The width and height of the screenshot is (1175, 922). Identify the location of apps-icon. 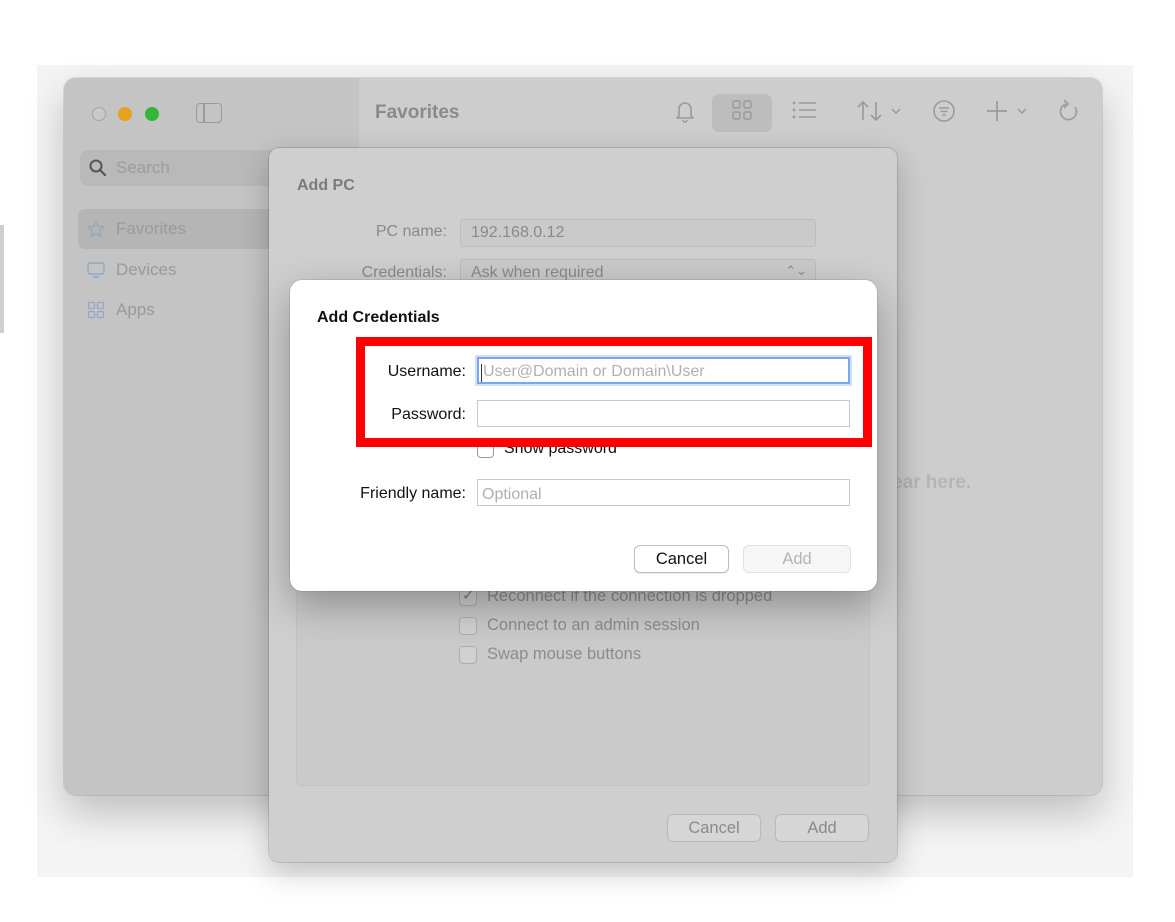
(96, 310).